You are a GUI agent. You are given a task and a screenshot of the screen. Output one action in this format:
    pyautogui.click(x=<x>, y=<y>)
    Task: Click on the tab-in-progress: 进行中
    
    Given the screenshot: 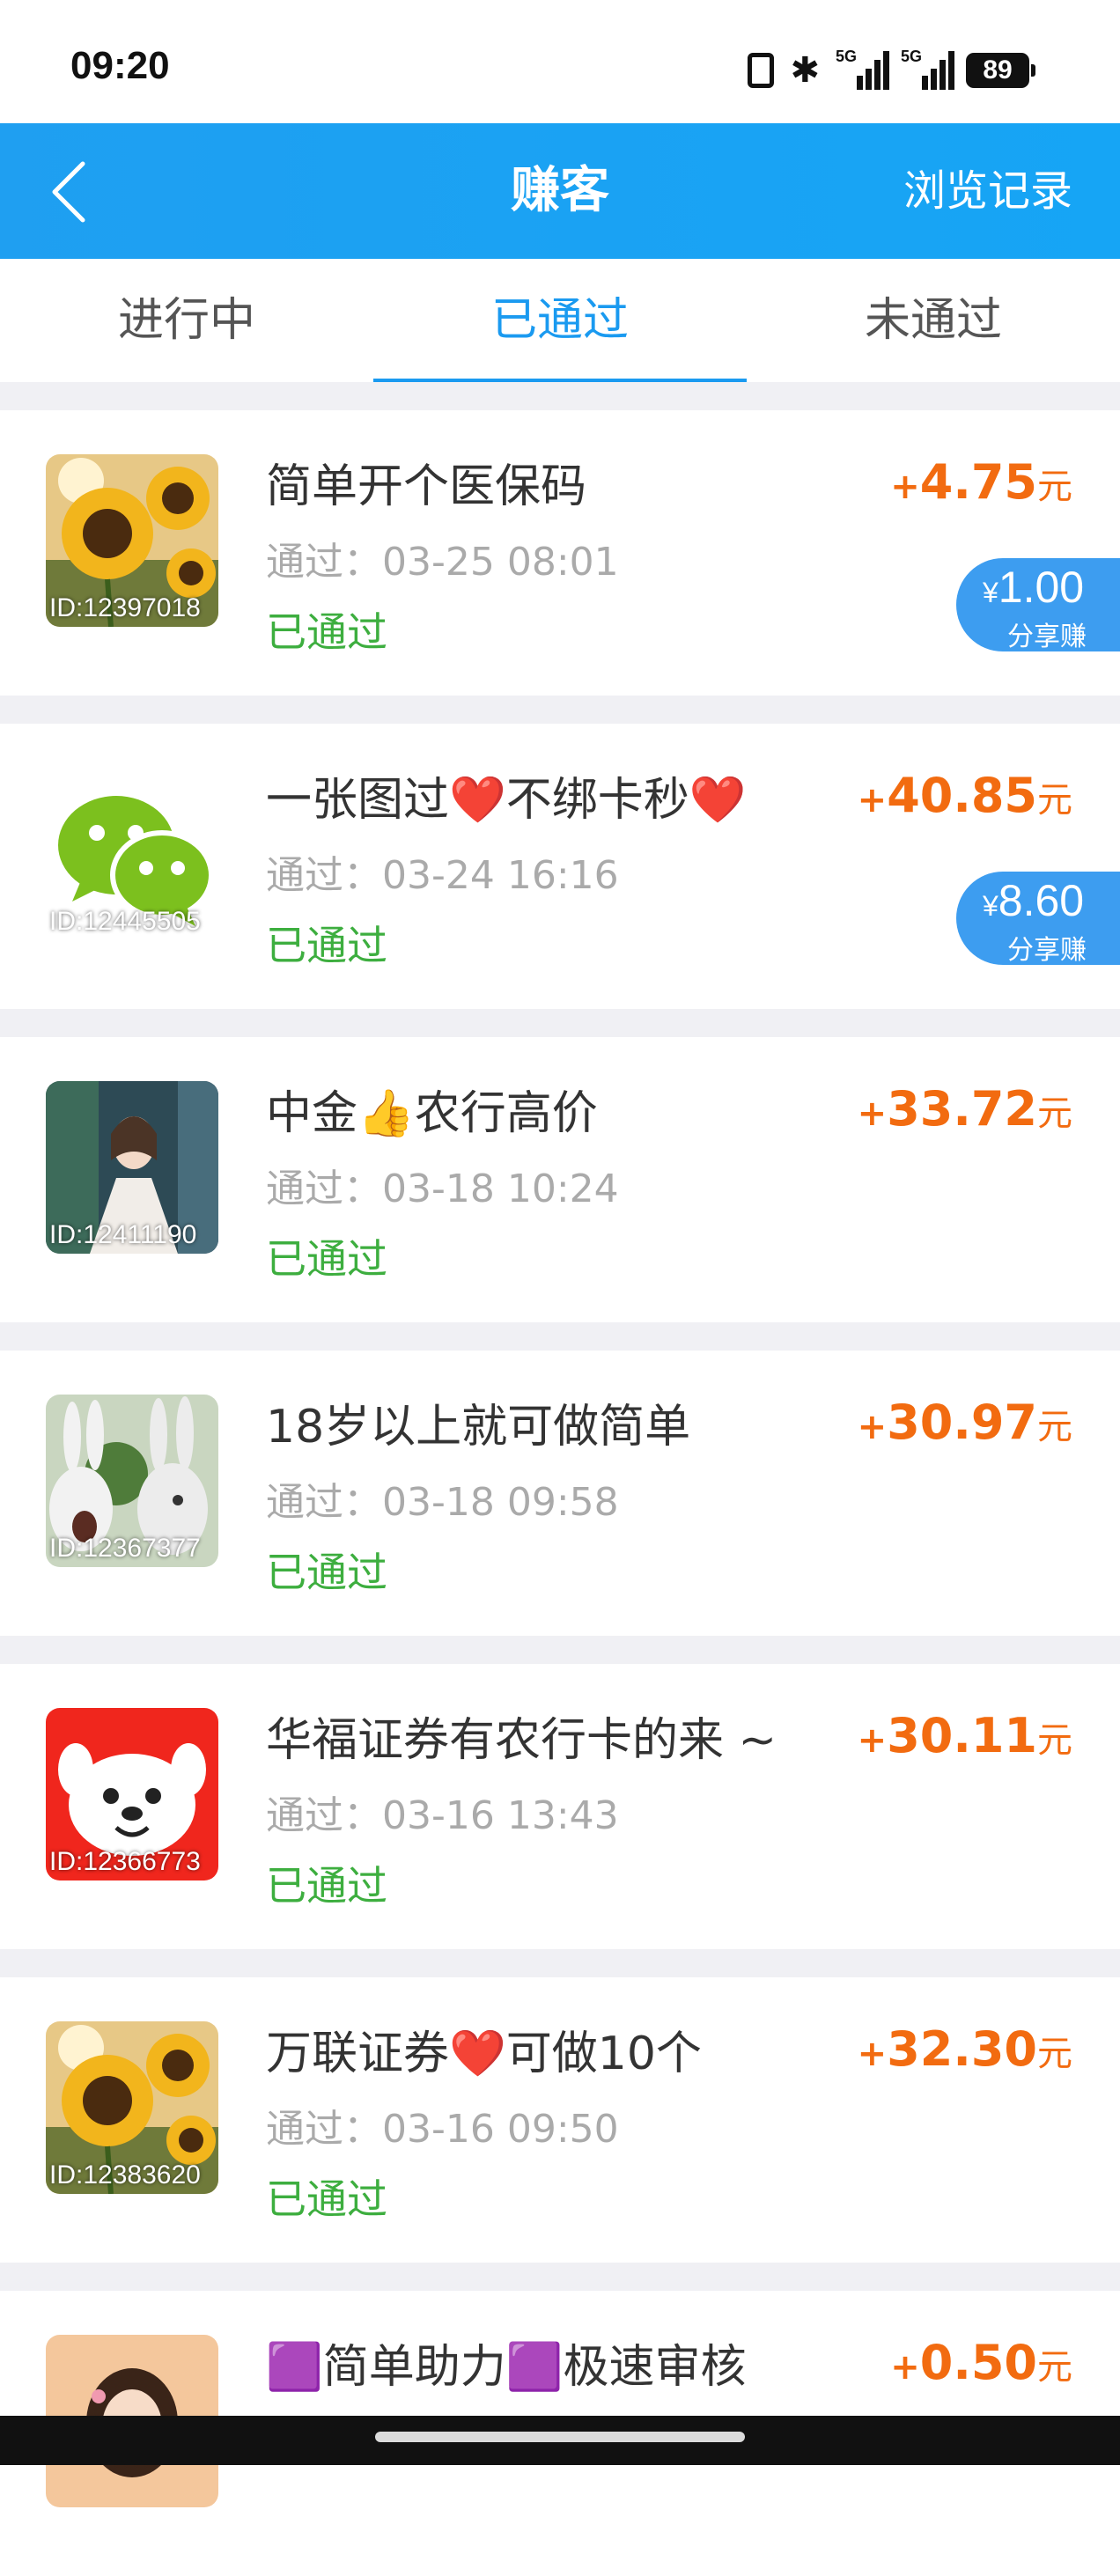 What is the action you would take?
    pyautogui.click(x=186, y=321)
    